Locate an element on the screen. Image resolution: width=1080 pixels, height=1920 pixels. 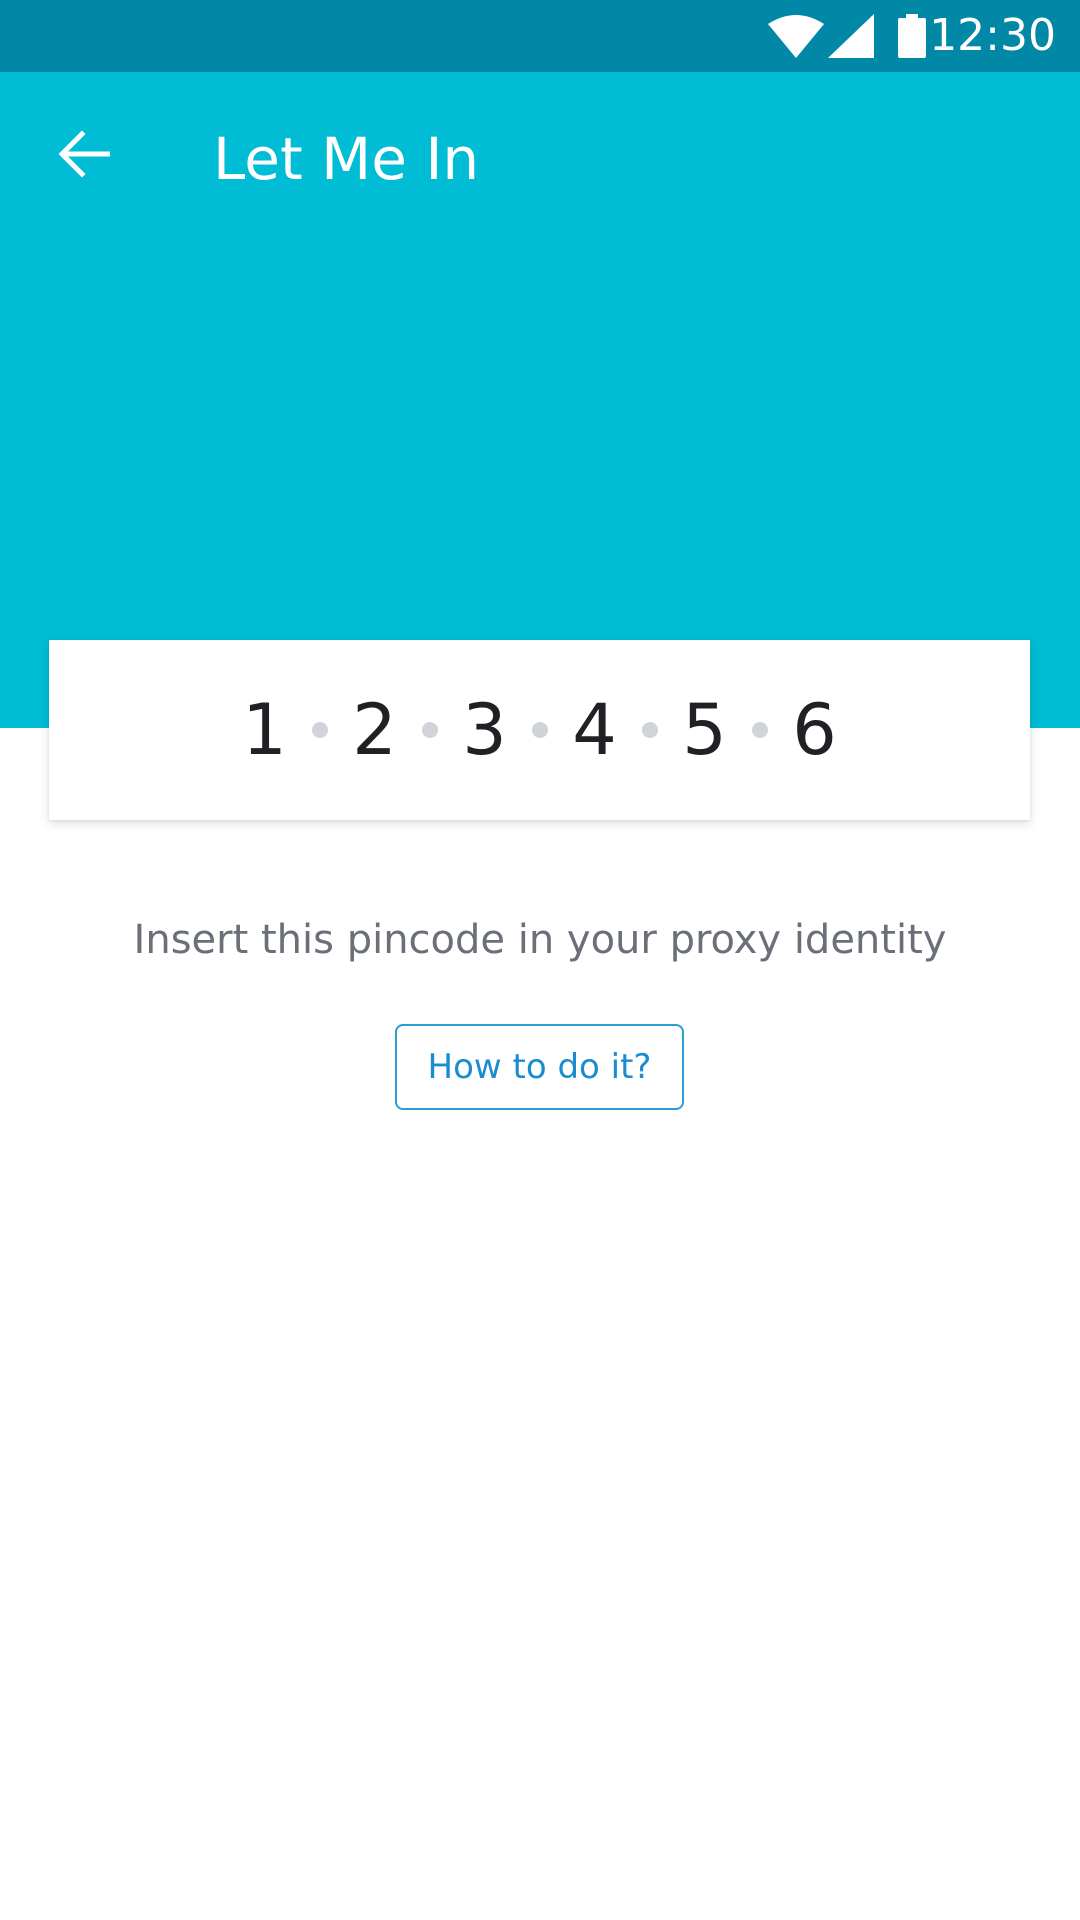
pin-digit: 6 is located at coordinates (814, 730).